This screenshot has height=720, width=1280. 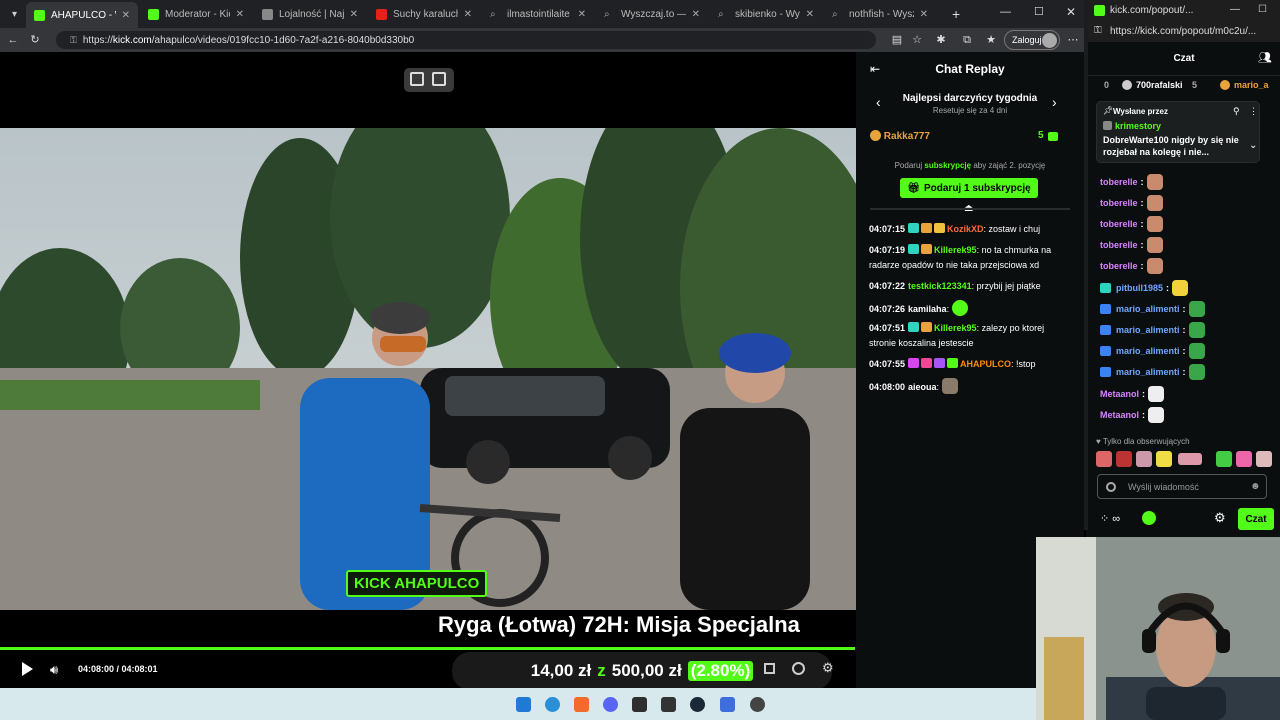 I want to click on volume-icon: 🔊︎, so click(x=54, y=670).